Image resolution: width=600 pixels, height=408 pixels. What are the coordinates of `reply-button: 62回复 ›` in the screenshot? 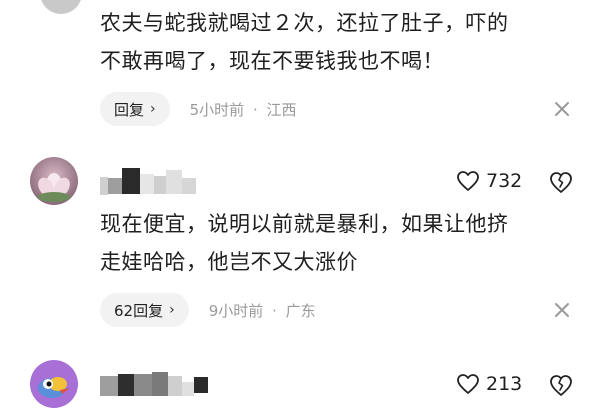 It's located at (144, 310).